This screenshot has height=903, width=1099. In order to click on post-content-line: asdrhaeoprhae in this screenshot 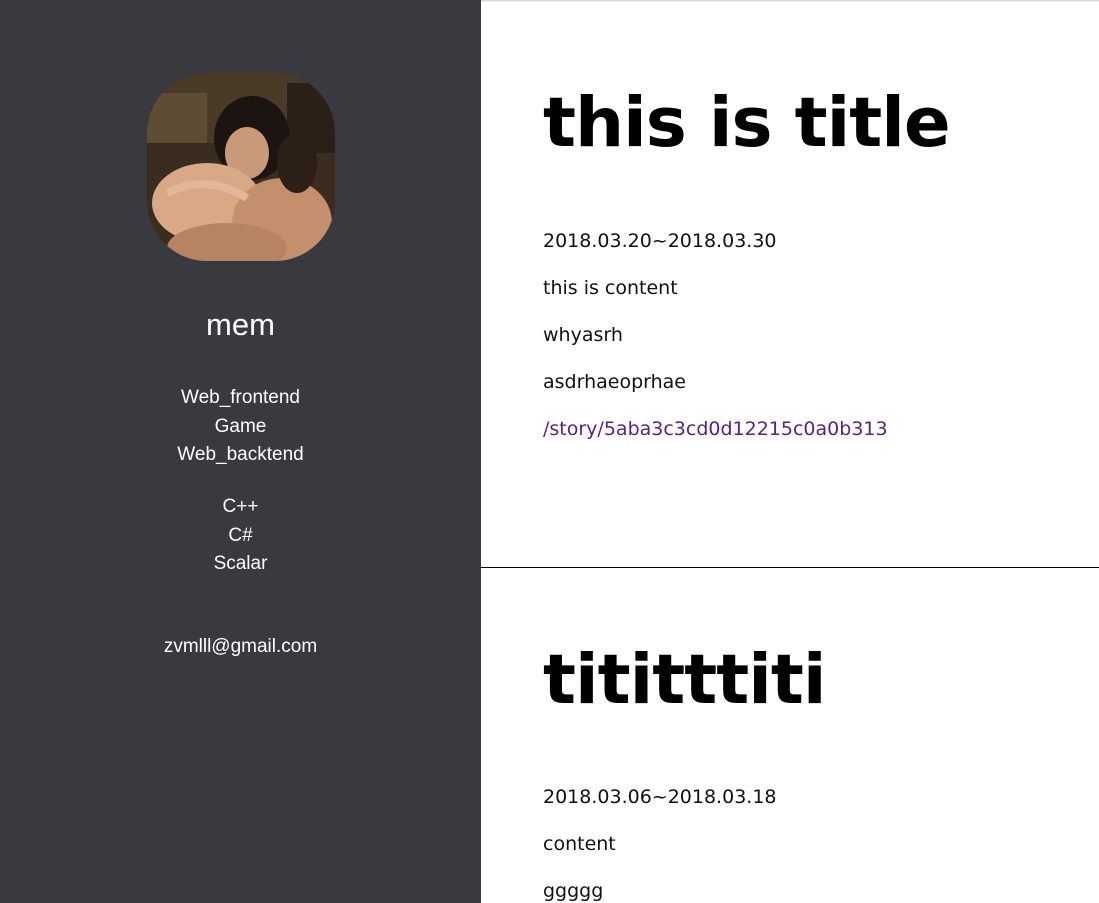, I will do `click(614, 382)`.